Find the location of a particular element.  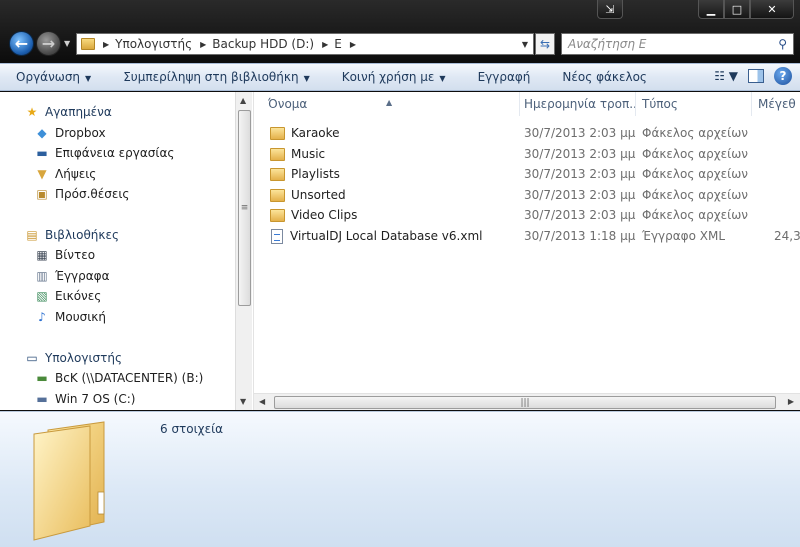

file-date: 30/7/2013 1:18 μμ is located at coordinates (580, 236).